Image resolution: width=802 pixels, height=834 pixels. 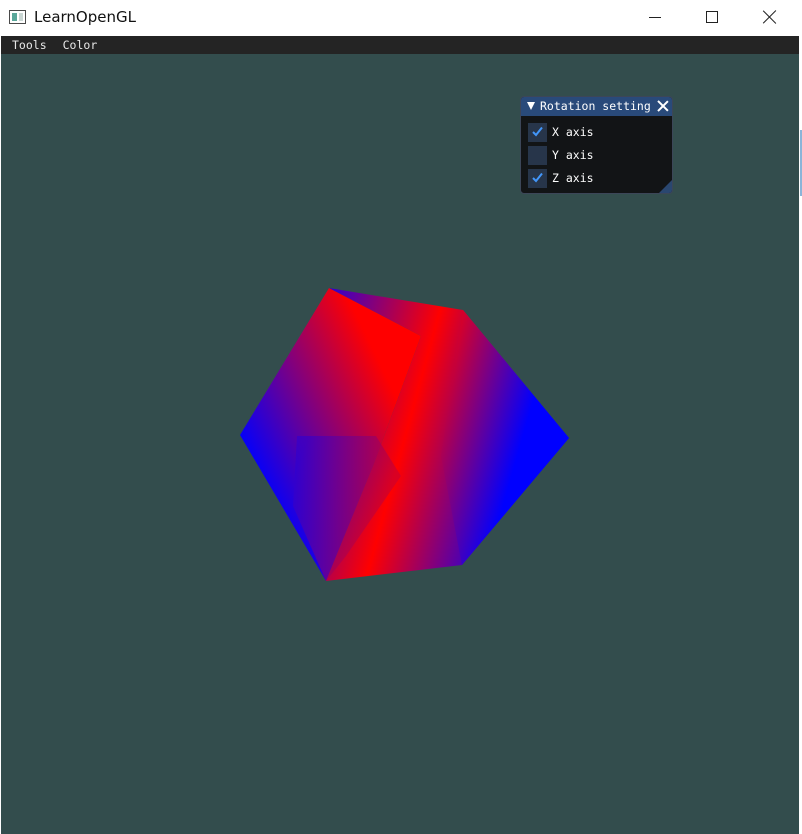 What do you see at coordinates (537, 155) in the screenshot?
I see `checkbox-y-axis-box` at bounding box center [537, 155].